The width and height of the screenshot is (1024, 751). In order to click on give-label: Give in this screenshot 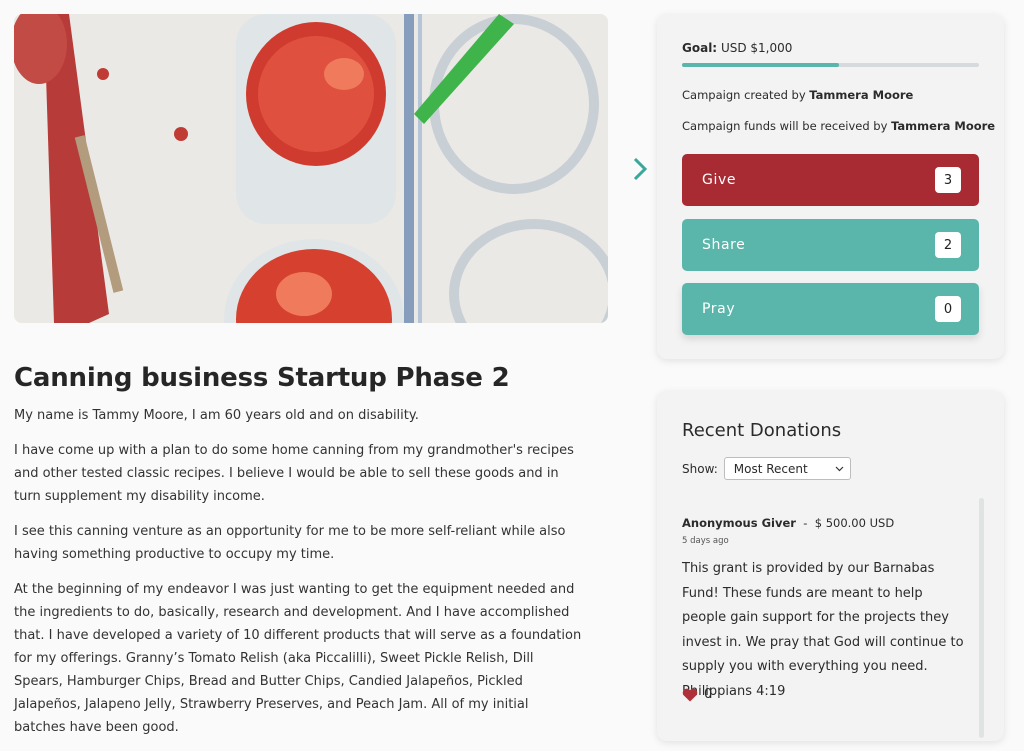, I will do `click(719, 180)`.